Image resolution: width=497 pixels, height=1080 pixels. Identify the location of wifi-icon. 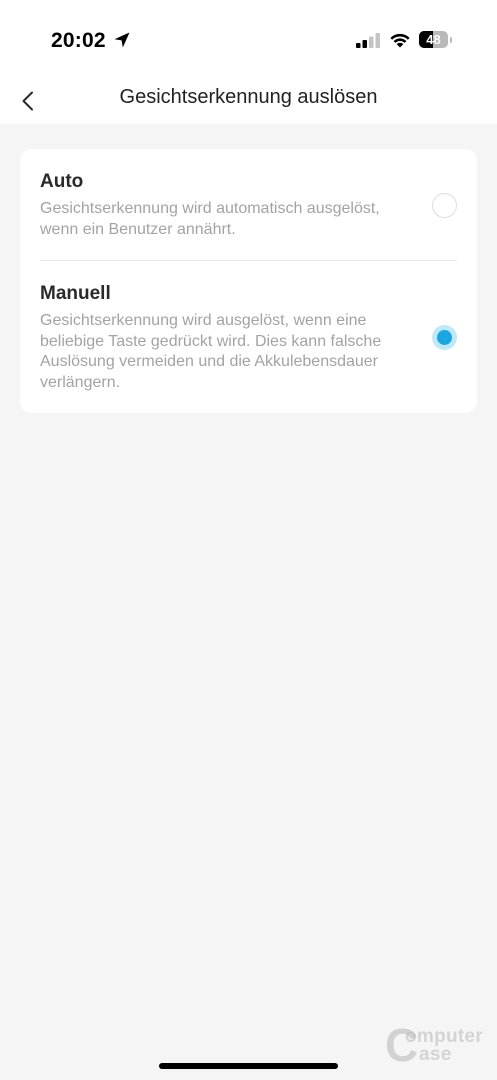
(400, 40).